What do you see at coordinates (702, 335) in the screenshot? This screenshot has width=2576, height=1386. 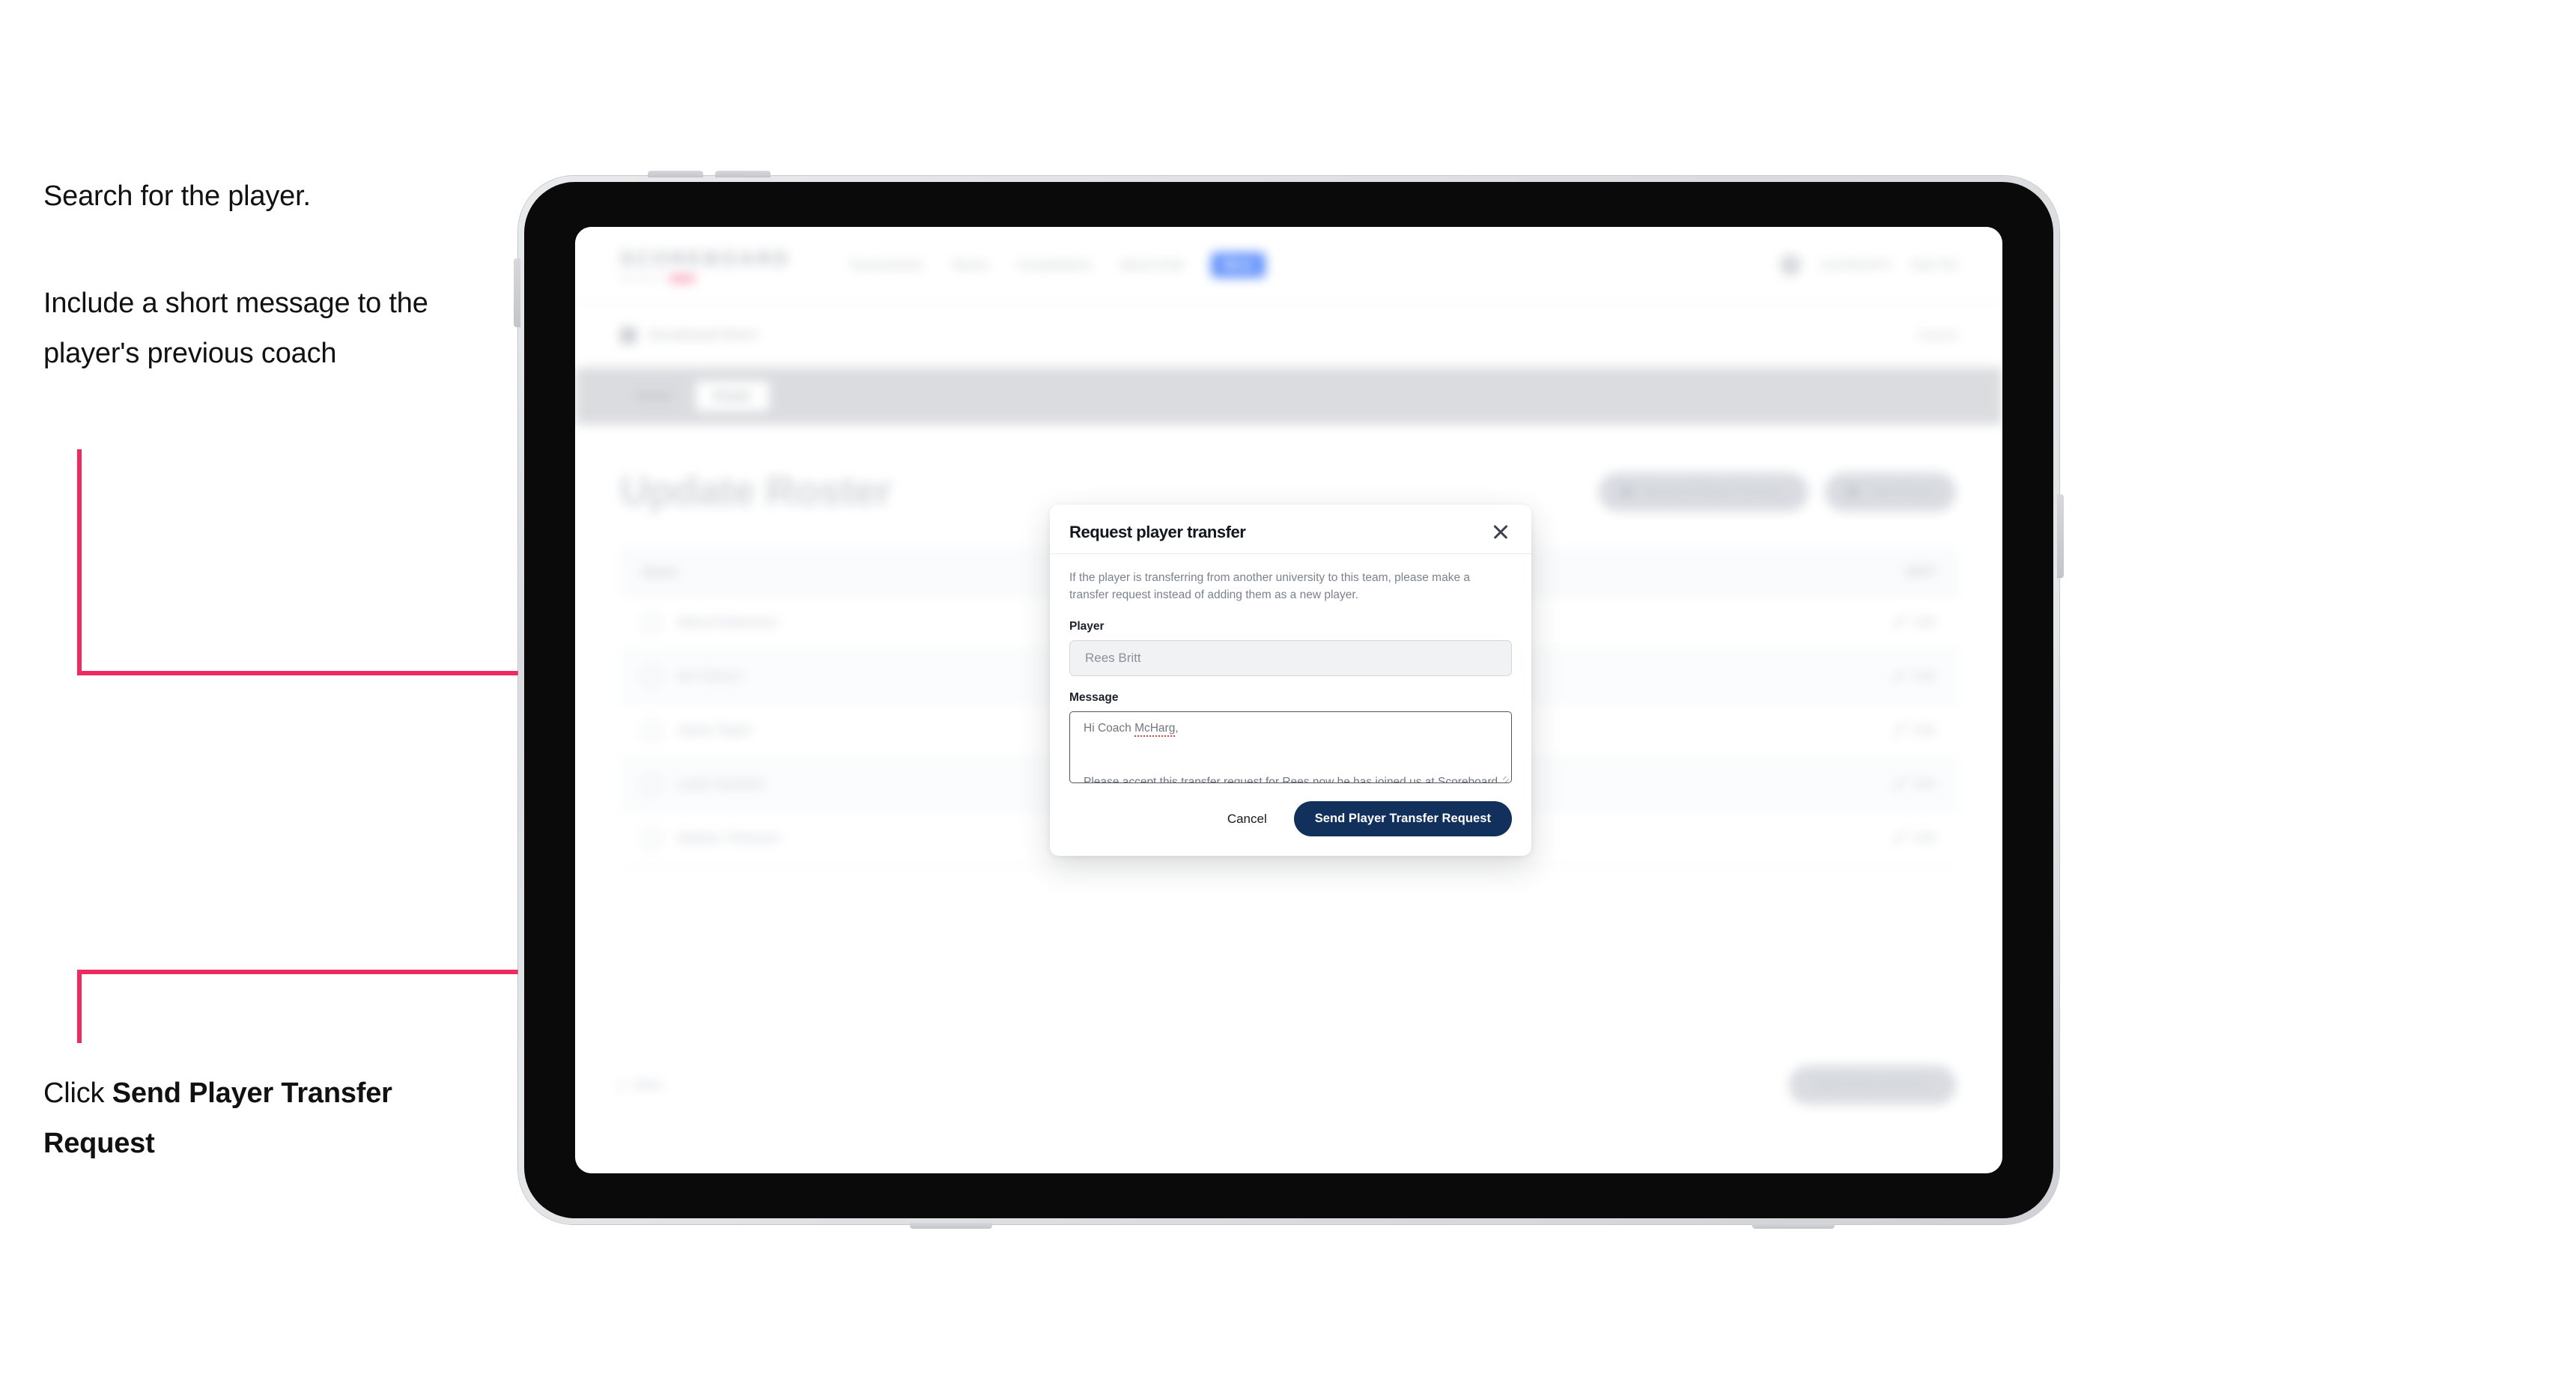 I see `breadcrumb-label: Scoreboard Direct` at bounding box center [702, 335].